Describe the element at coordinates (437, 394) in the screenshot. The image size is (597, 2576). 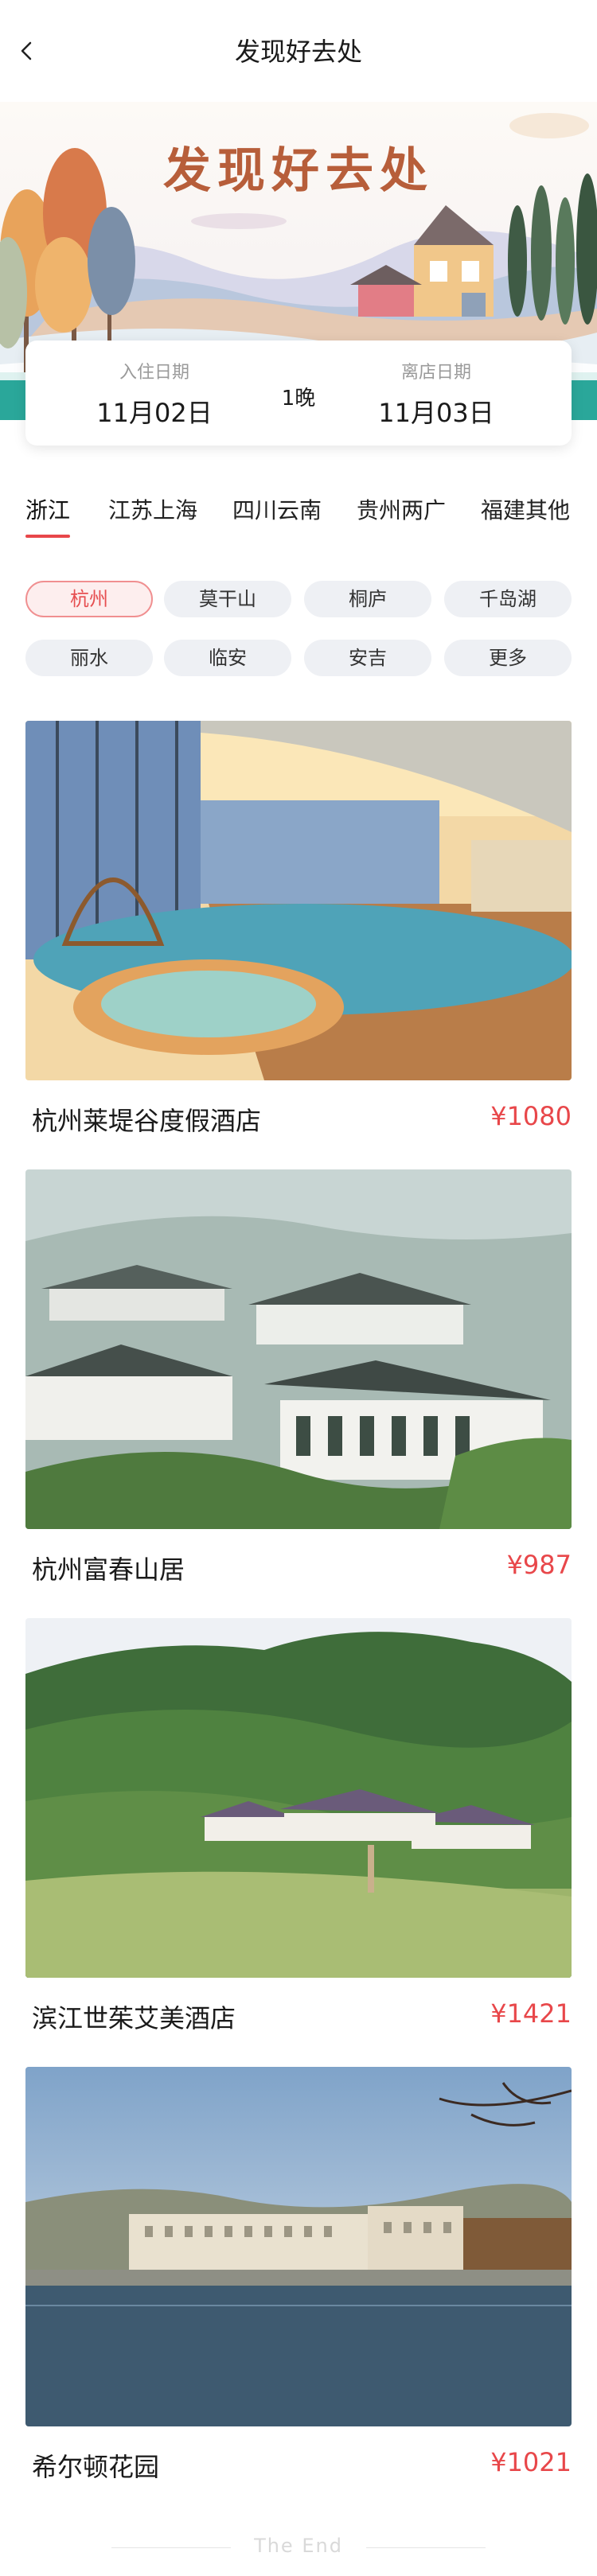
I see `checkout-date: 离店日期 11月03日` at that location.